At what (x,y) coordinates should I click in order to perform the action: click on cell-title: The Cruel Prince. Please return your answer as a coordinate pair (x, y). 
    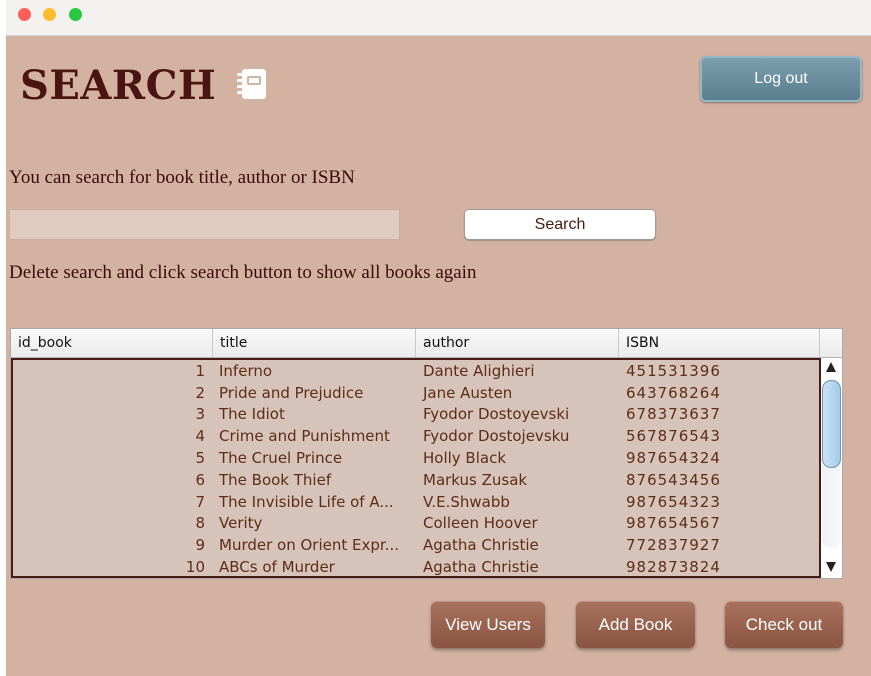
    Looking at the image, I should click on (281, 458).